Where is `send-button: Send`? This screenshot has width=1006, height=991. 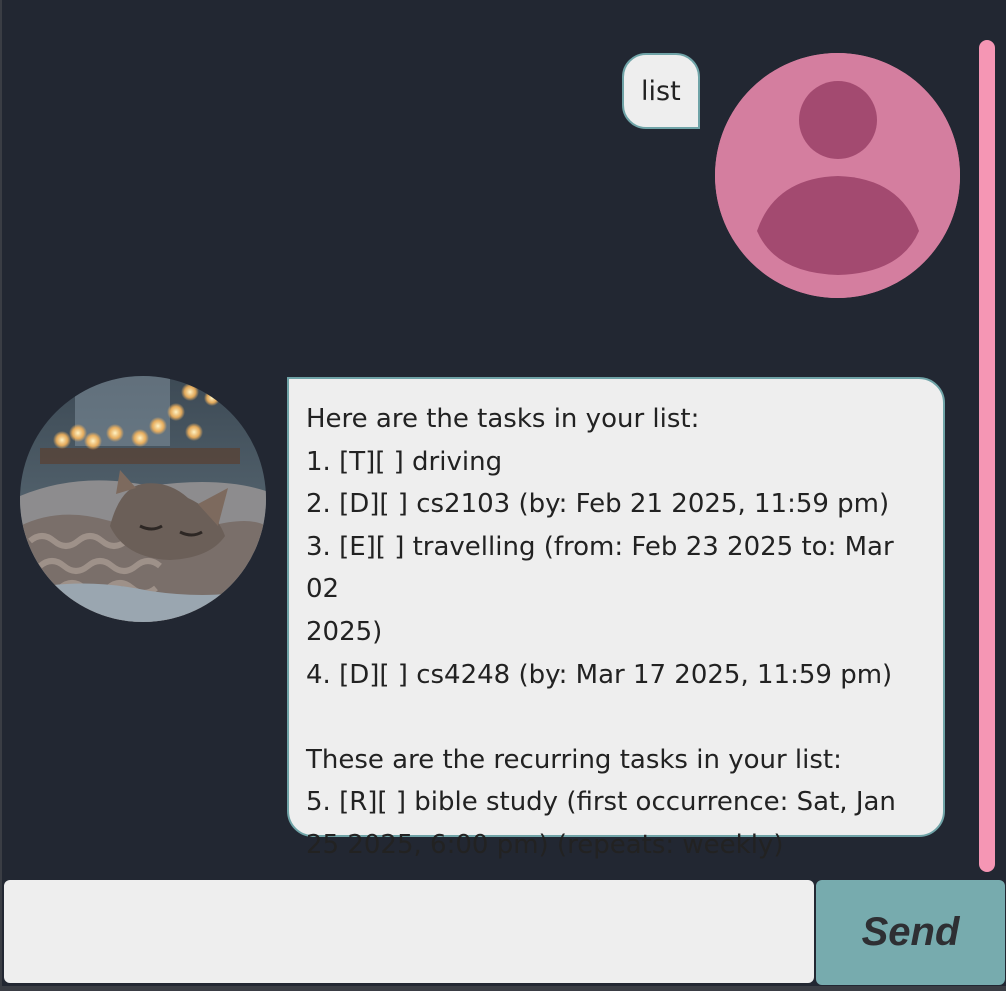
send-button: Send is located at coordinates (910, 932).